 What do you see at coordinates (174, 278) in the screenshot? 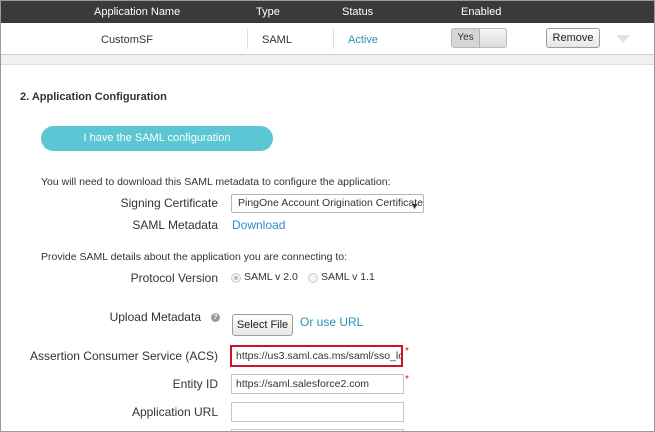
I see `protocol-version-label: Protocol Version` at bounding box center [174, 278].